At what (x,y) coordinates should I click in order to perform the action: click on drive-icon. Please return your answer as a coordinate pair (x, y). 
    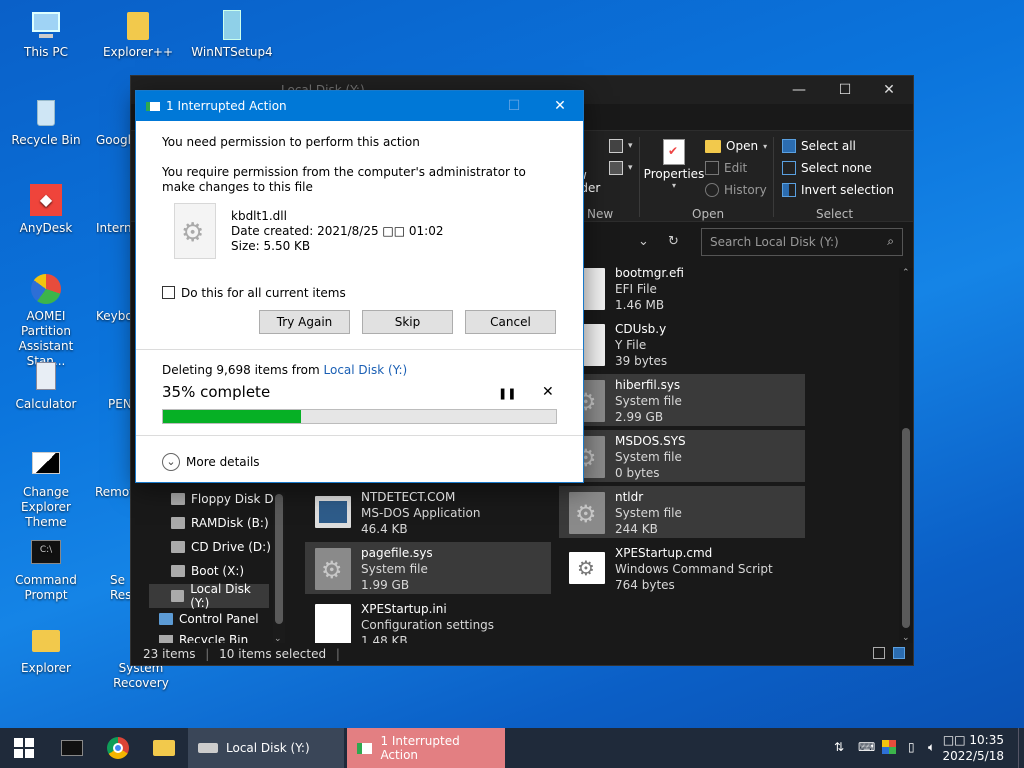
    Looking at the image, I should click on (208, 748).